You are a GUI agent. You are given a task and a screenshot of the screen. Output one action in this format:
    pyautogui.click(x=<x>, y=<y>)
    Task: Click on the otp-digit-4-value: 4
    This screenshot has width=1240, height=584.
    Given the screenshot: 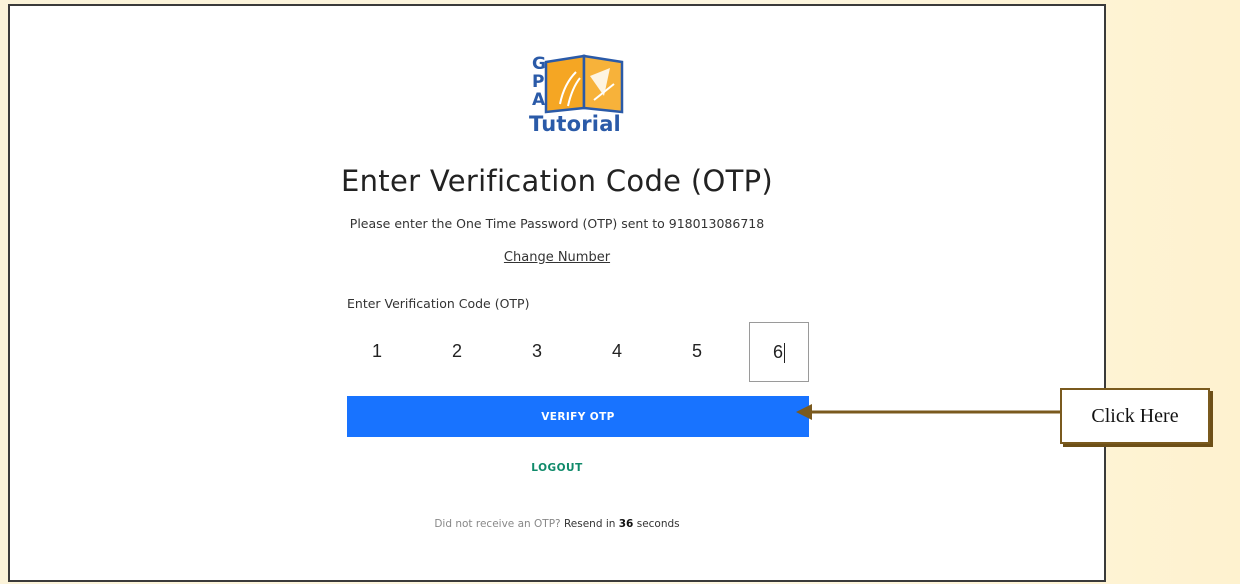 What is the action you would take?
    pyautogui.click(x=616, y=351)
    